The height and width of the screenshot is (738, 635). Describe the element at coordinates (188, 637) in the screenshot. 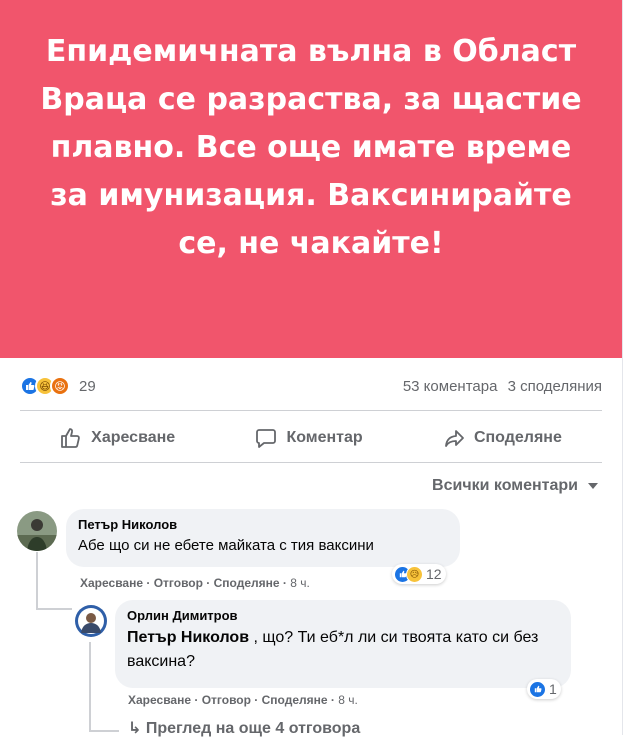

I see `mention-link: Петър Николов` at that location.